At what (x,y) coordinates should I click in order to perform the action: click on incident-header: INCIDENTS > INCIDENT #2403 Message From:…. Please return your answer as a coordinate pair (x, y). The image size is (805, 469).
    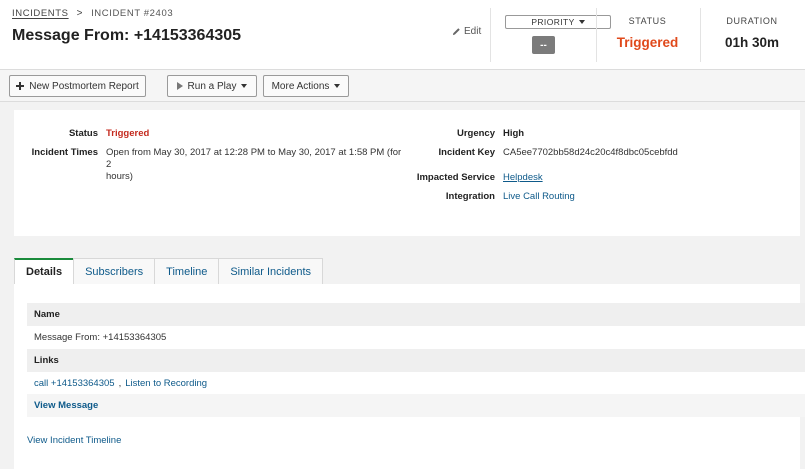
    Looking at the image, I should click on (402, 35).